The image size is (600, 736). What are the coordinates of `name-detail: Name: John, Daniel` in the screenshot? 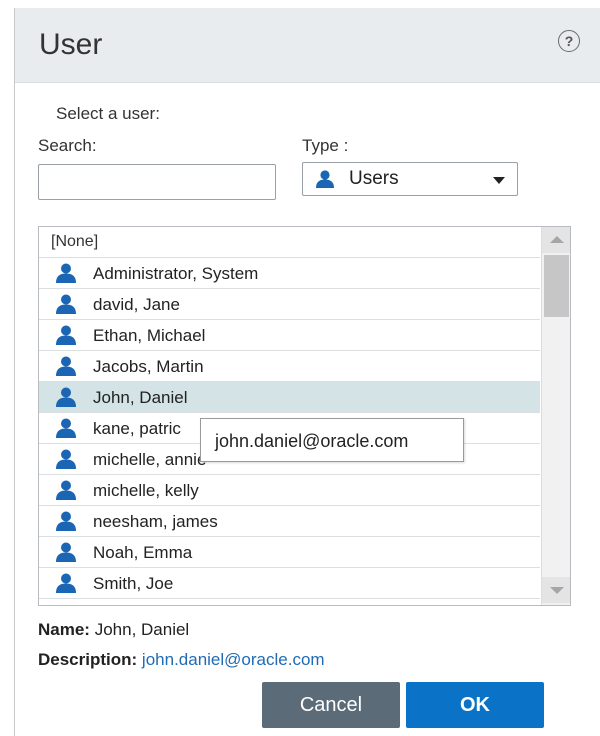 It's located at (113, 630).